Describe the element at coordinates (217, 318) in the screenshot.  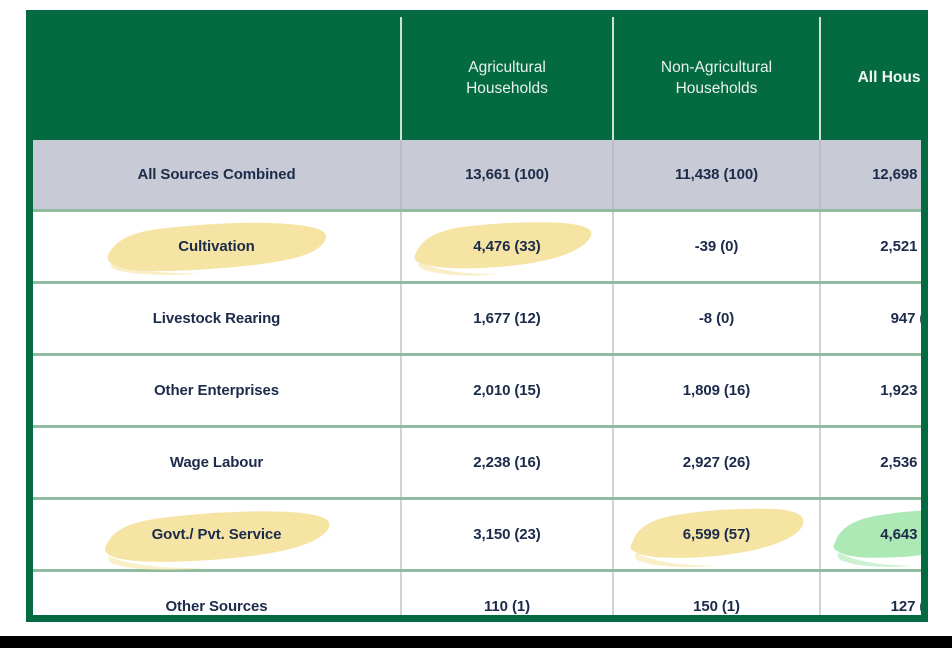
I see `row-label-livestock-rearing: Livestock Rearing` at that location.